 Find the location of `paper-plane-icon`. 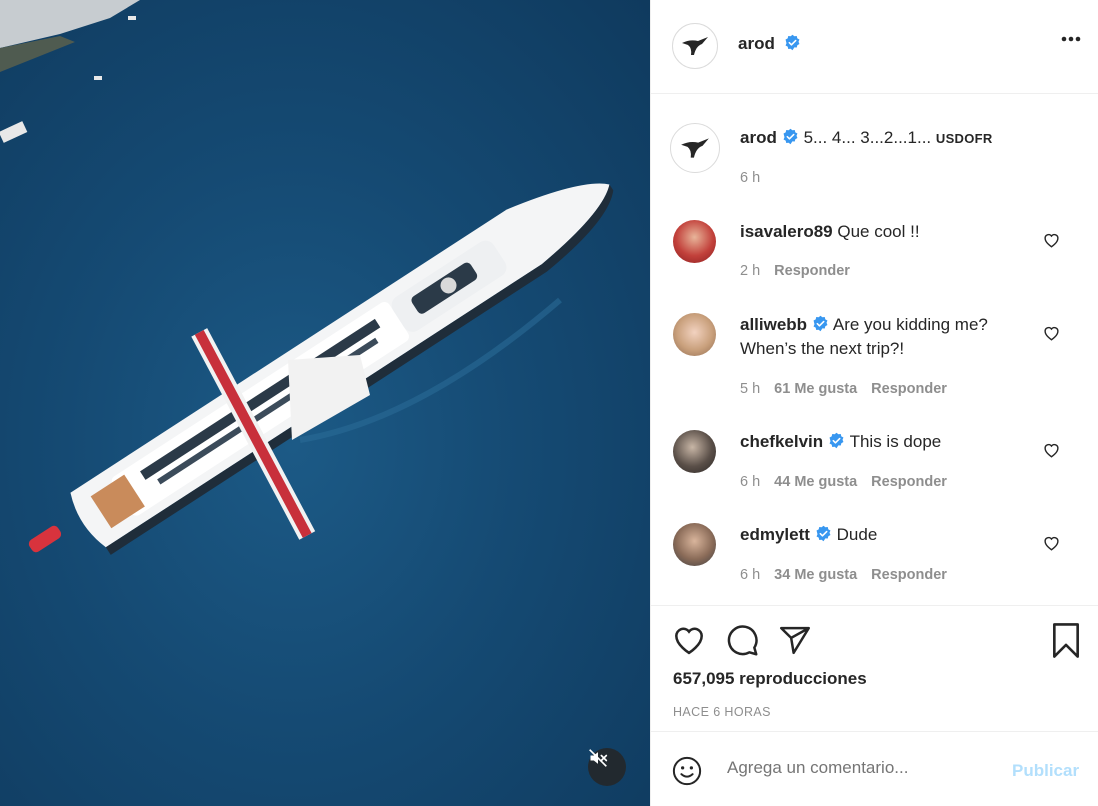

paper-plane-icon is located at coordinates (795, 640).